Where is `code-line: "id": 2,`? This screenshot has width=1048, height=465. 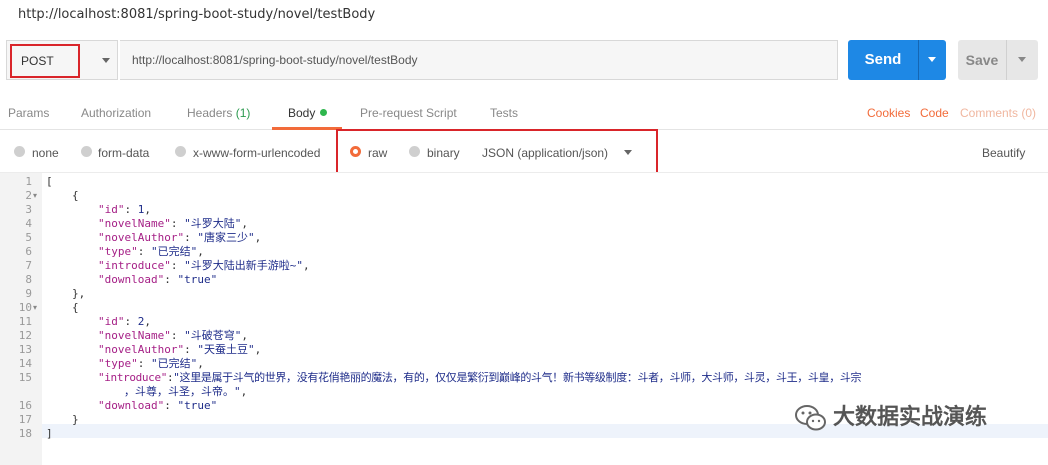 code-line: "id": 2, is located at coordinates (124, 321).